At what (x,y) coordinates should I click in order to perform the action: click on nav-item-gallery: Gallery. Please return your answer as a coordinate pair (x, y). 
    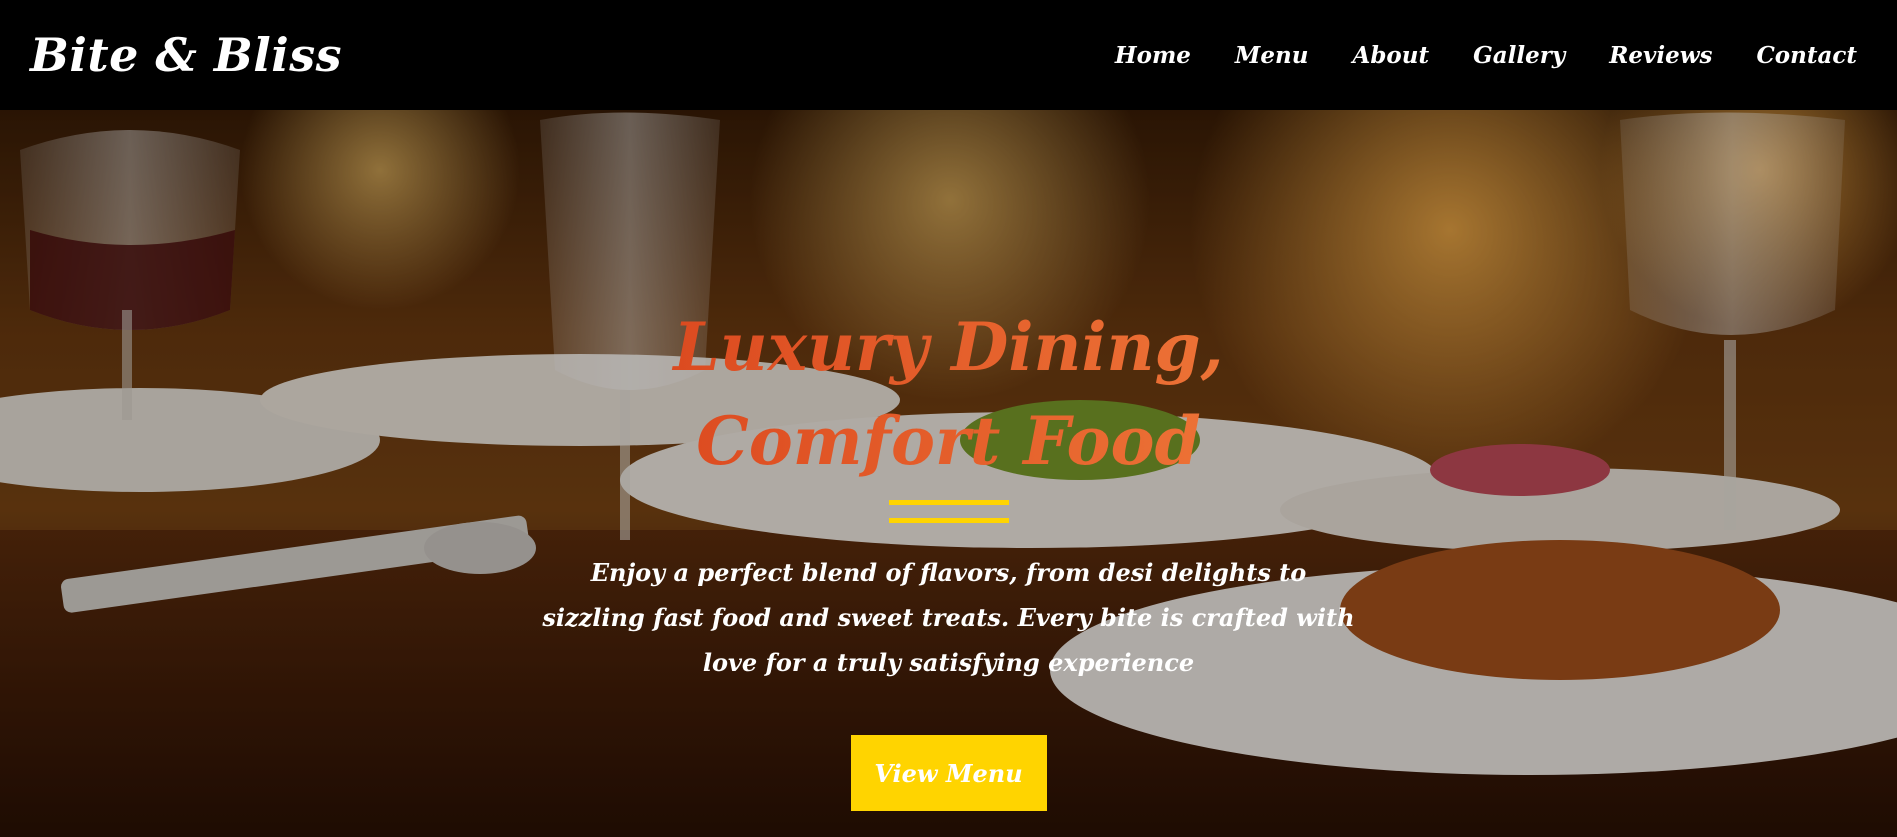
    Looking at the image, I should click on (1519, 55).